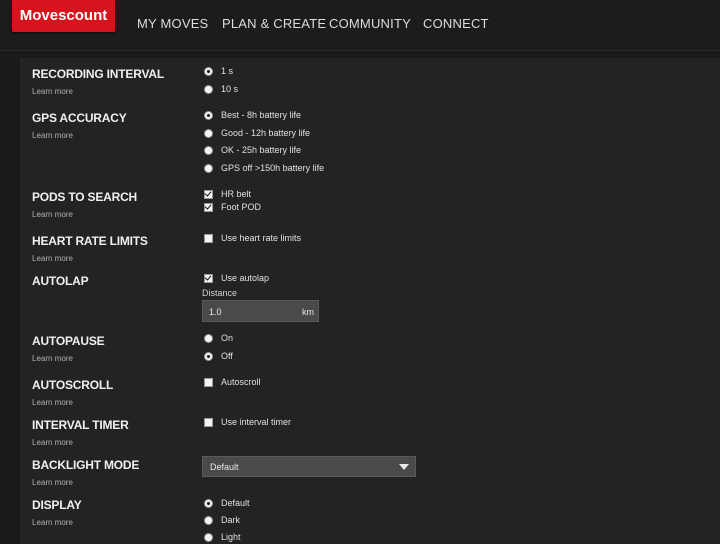 The image size is (720, 544). Describe the element at coordinates (60, 281) in the screenshot. I see `autolap-title: AUTOLAP` at that location.